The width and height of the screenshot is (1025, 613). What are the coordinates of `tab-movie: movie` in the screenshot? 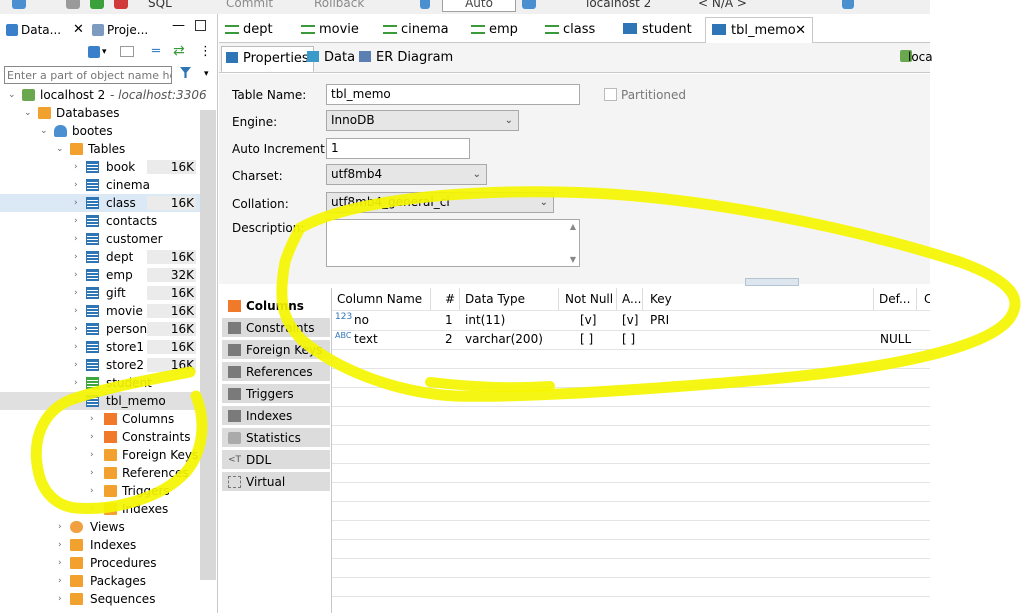 It's located at (330, 30).